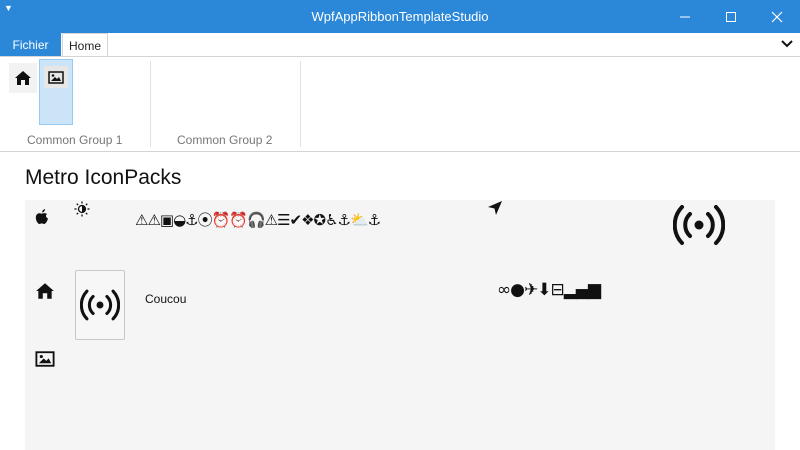 The height and width of the screenshot is (450, 800). What do you see at coordinates (82, 209) in the screenshot?
I see `brightness-icon` at bounding box center [82, 209].